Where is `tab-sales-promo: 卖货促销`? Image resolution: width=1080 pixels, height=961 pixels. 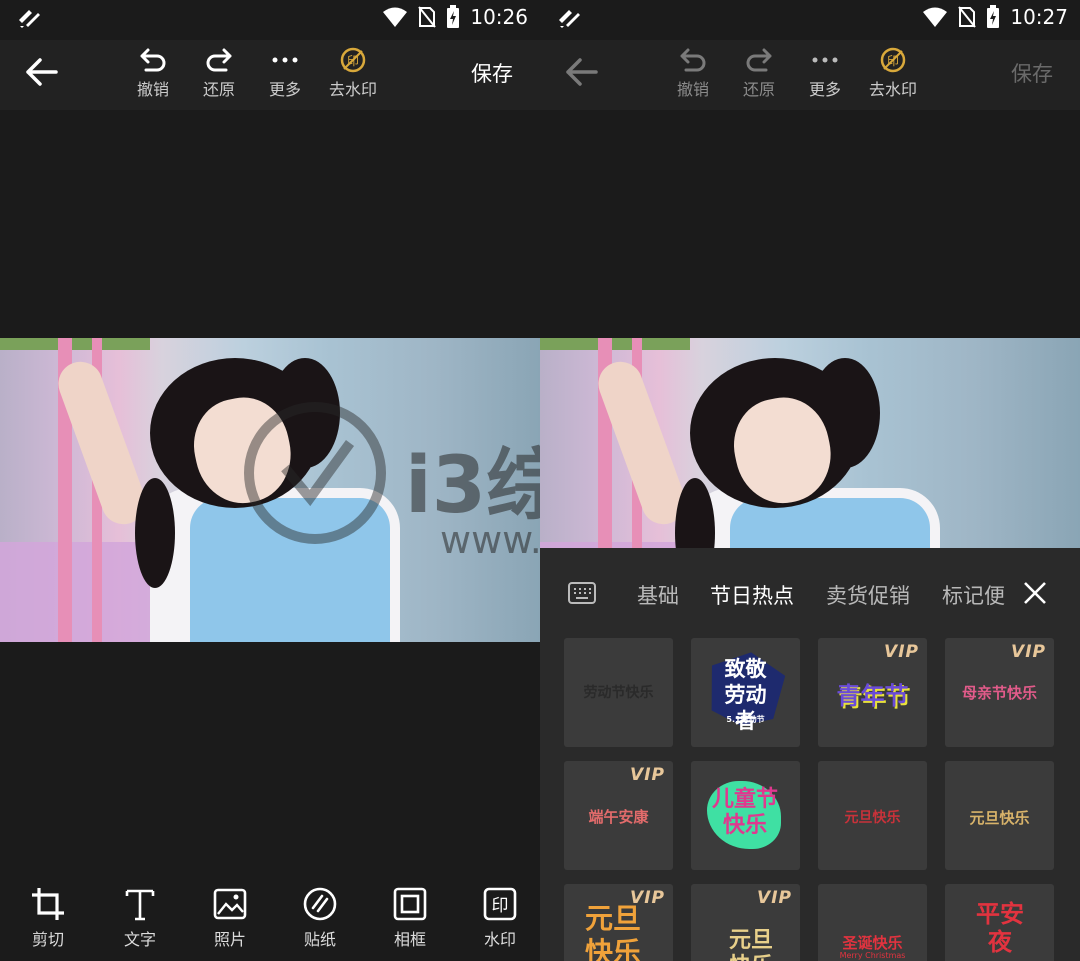
tab-sales-promo: 卖货促销 is located at coordinates (868, 595).